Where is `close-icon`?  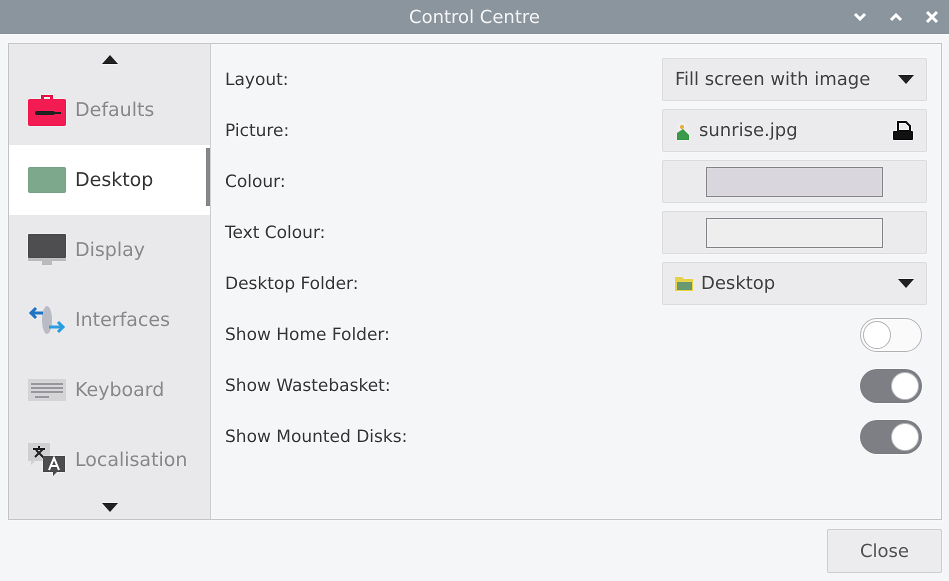
close-icon is located at coordinates (932, 17).